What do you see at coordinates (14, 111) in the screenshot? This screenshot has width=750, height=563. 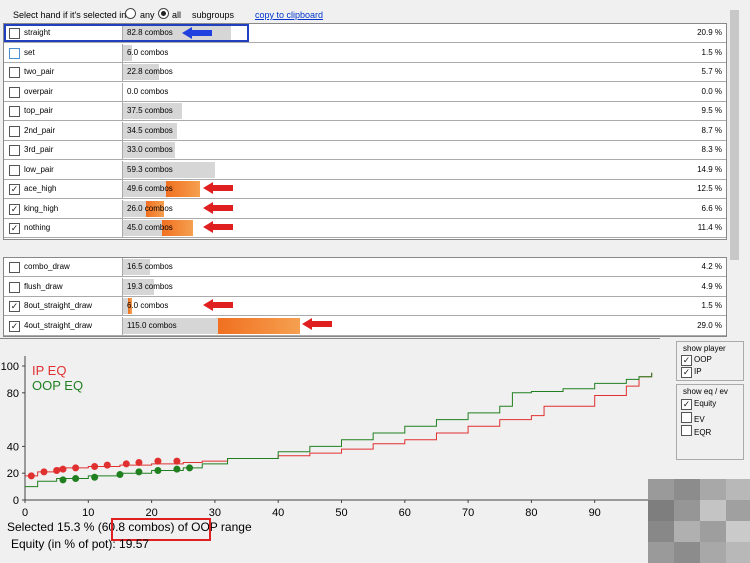 I see `top_pair-checkbox` at bounding box center [14, 111].